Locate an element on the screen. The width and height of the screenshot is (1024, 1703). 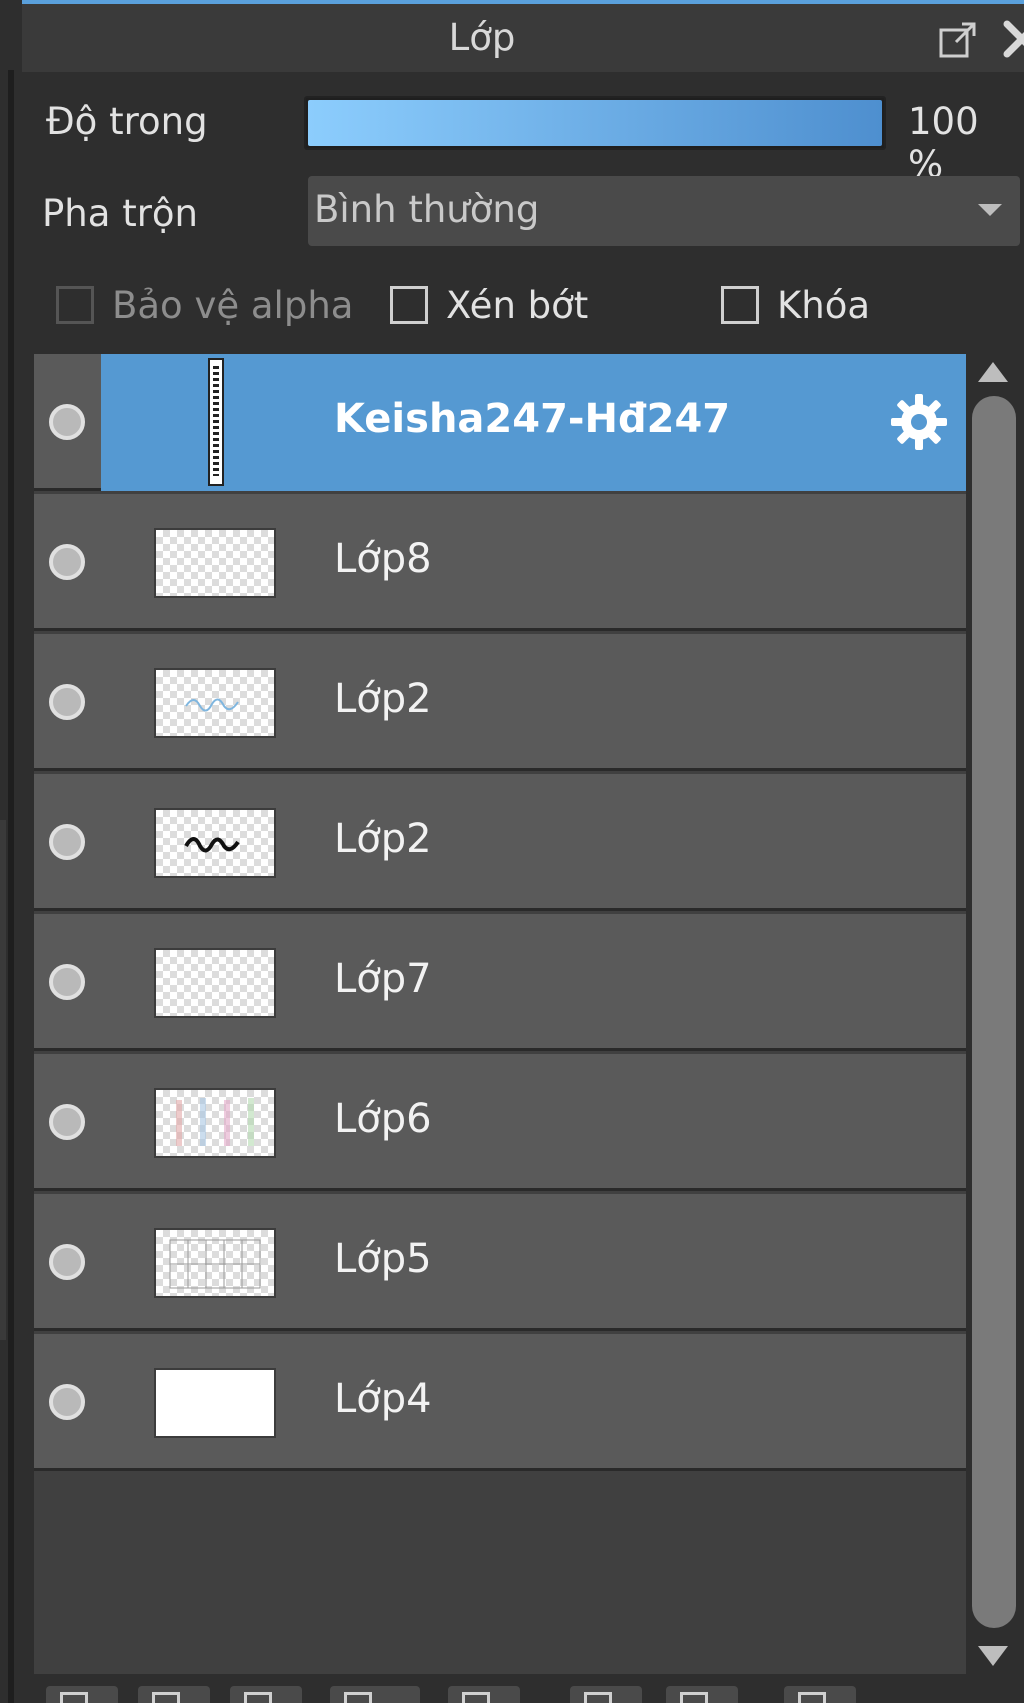
opacity-value: 100 % is located at coordinates (943, 143).